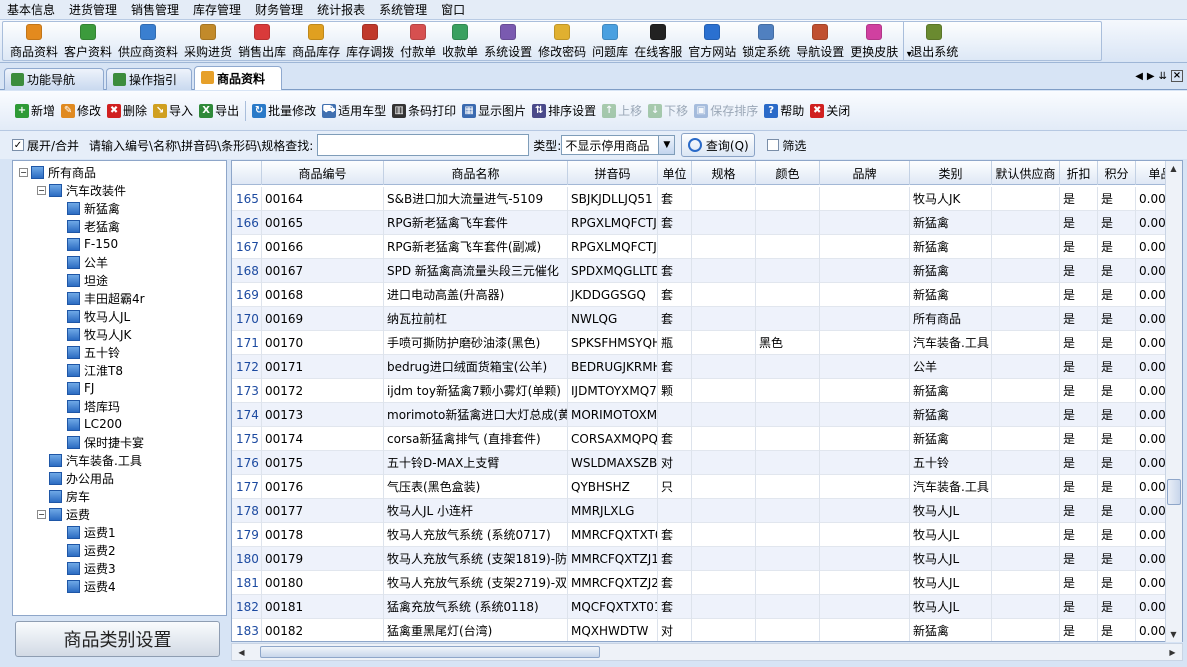 The height and width of the screenshot is (667, 1187). I want to click on tree-node: − 汽车改装件, so click(81, 190).